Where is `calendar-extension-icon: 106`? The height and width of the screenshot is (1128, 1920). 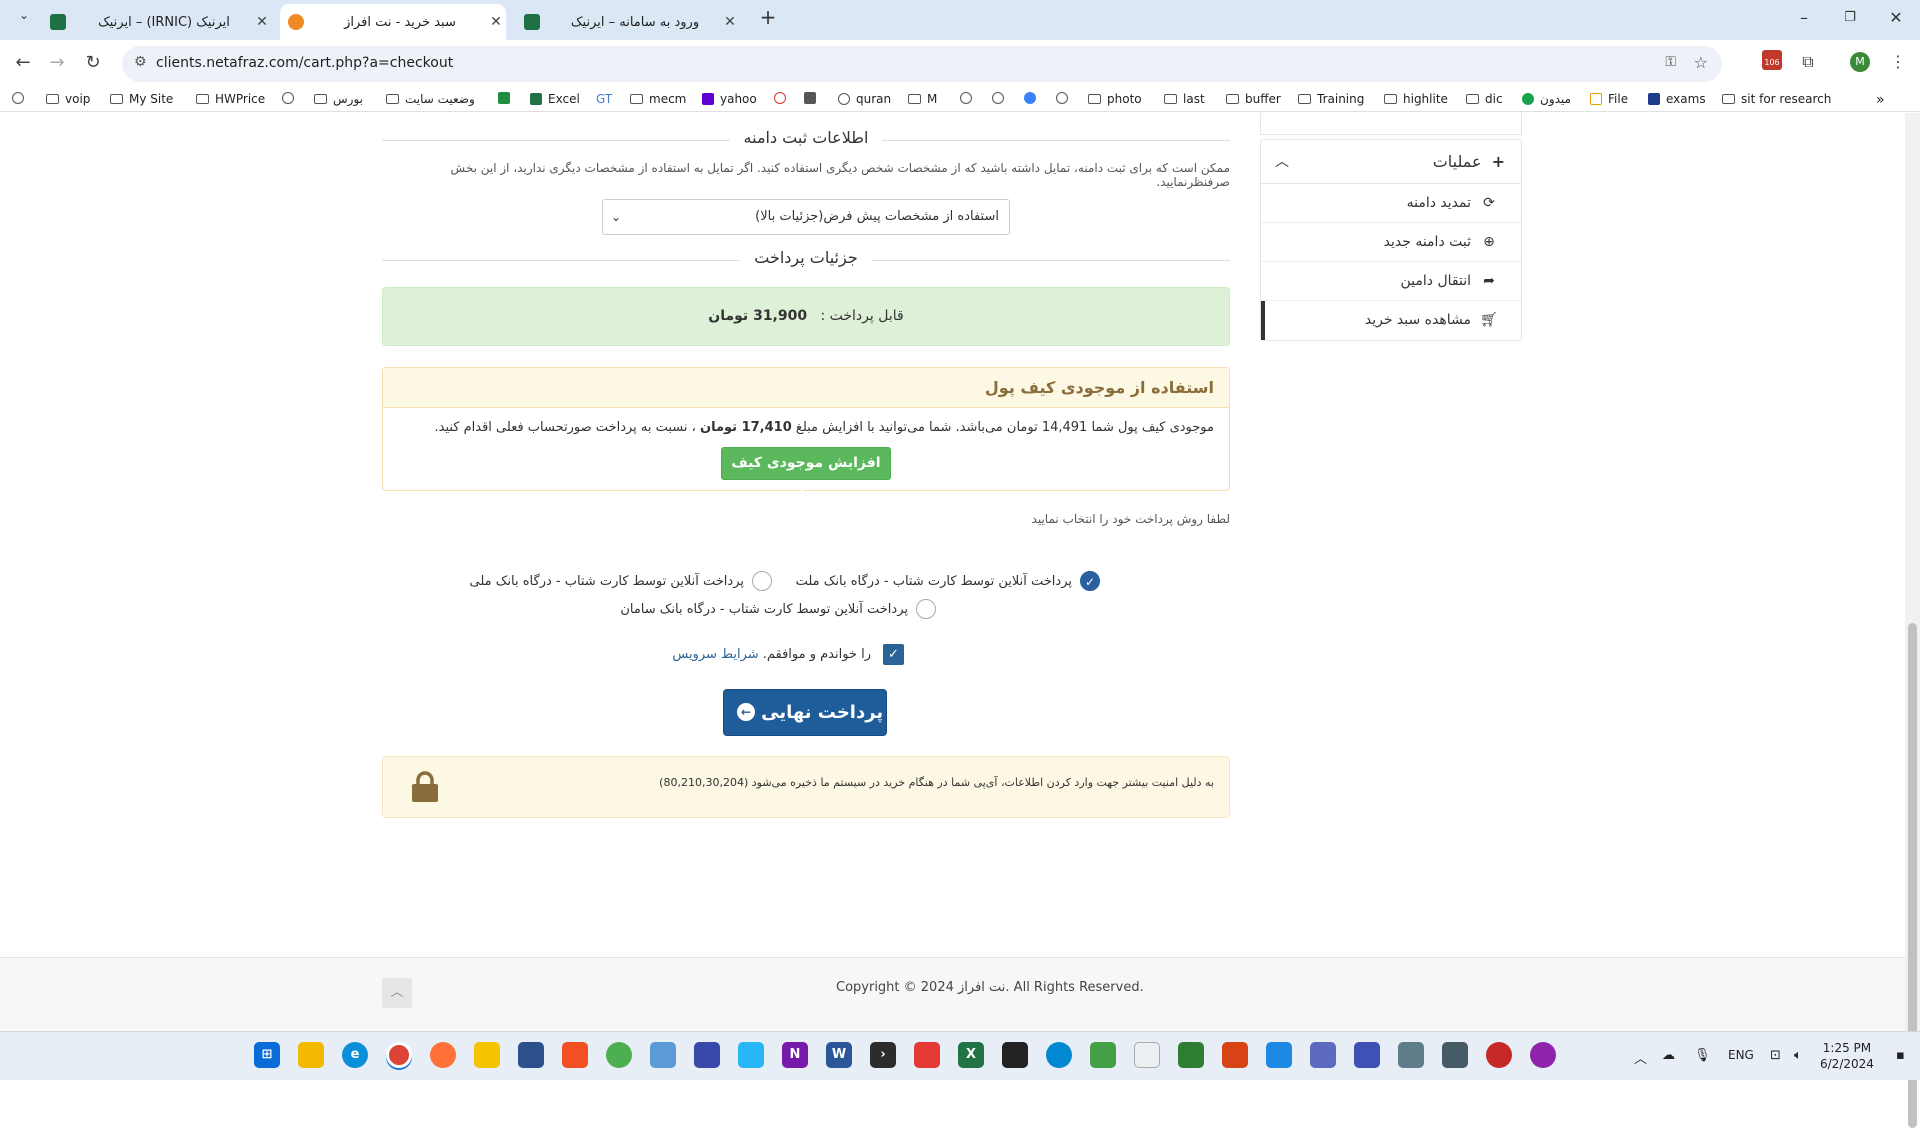
calendar-extension-icon: 106 is located at coordinates (1772, 60).